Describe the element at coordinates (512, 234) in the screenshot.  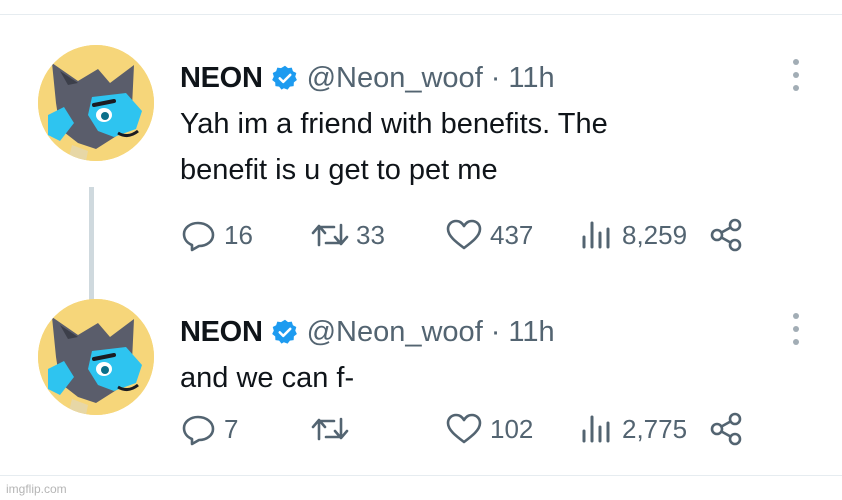
I see `like-count: 437` at that location.